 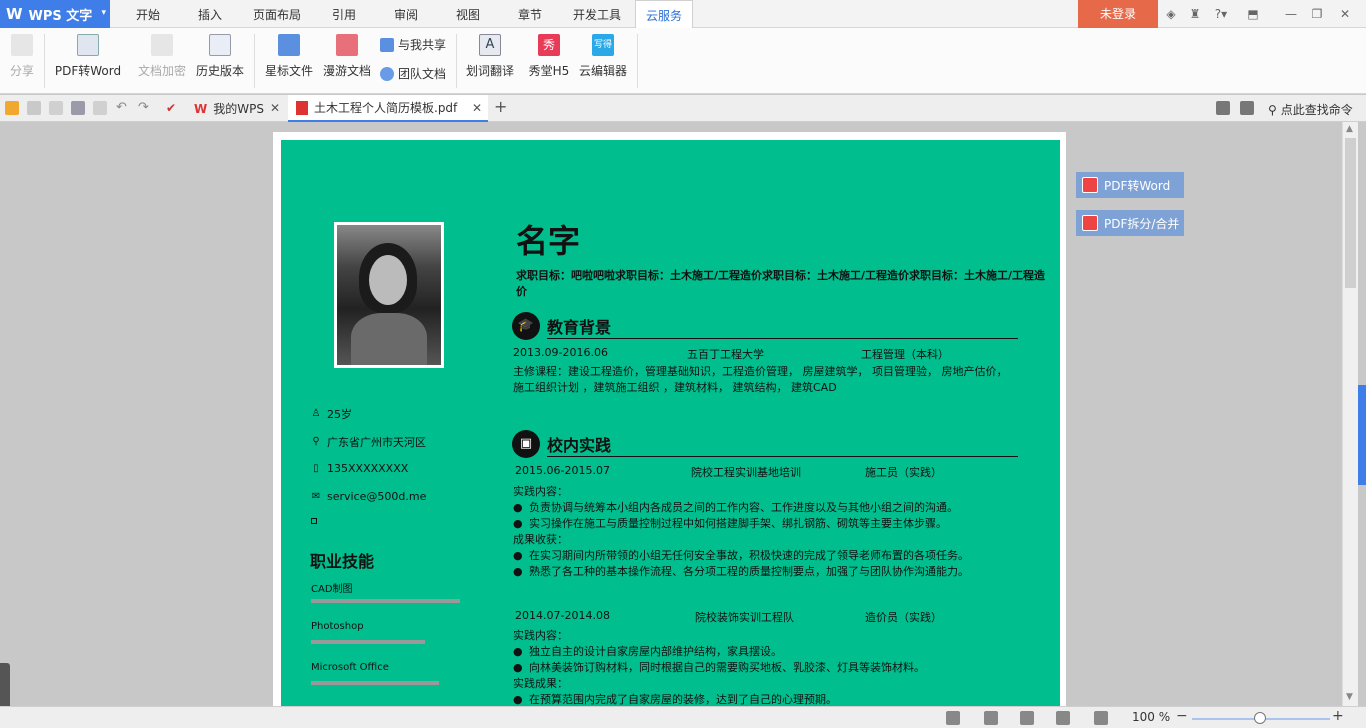 What do you see at coordinates (1362, 435) in the screenshot?
I see `side-panel-toggle` at bounding box center [1362, 435].